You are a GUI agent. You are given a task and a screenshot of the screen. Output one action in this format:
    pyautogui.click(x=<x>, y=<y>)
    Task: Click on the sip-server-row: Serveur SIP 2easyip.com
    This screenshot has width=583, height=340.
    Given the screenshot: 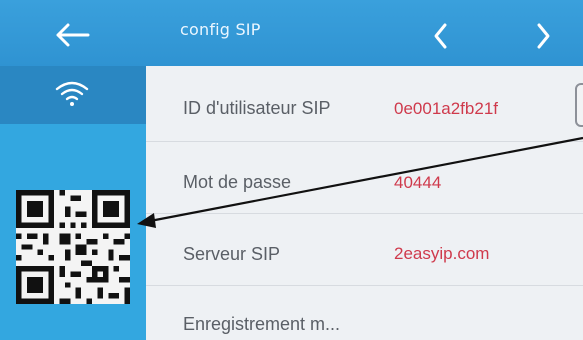 What is the action you would take?
    pyautogui.click(x=364, y=247)
    